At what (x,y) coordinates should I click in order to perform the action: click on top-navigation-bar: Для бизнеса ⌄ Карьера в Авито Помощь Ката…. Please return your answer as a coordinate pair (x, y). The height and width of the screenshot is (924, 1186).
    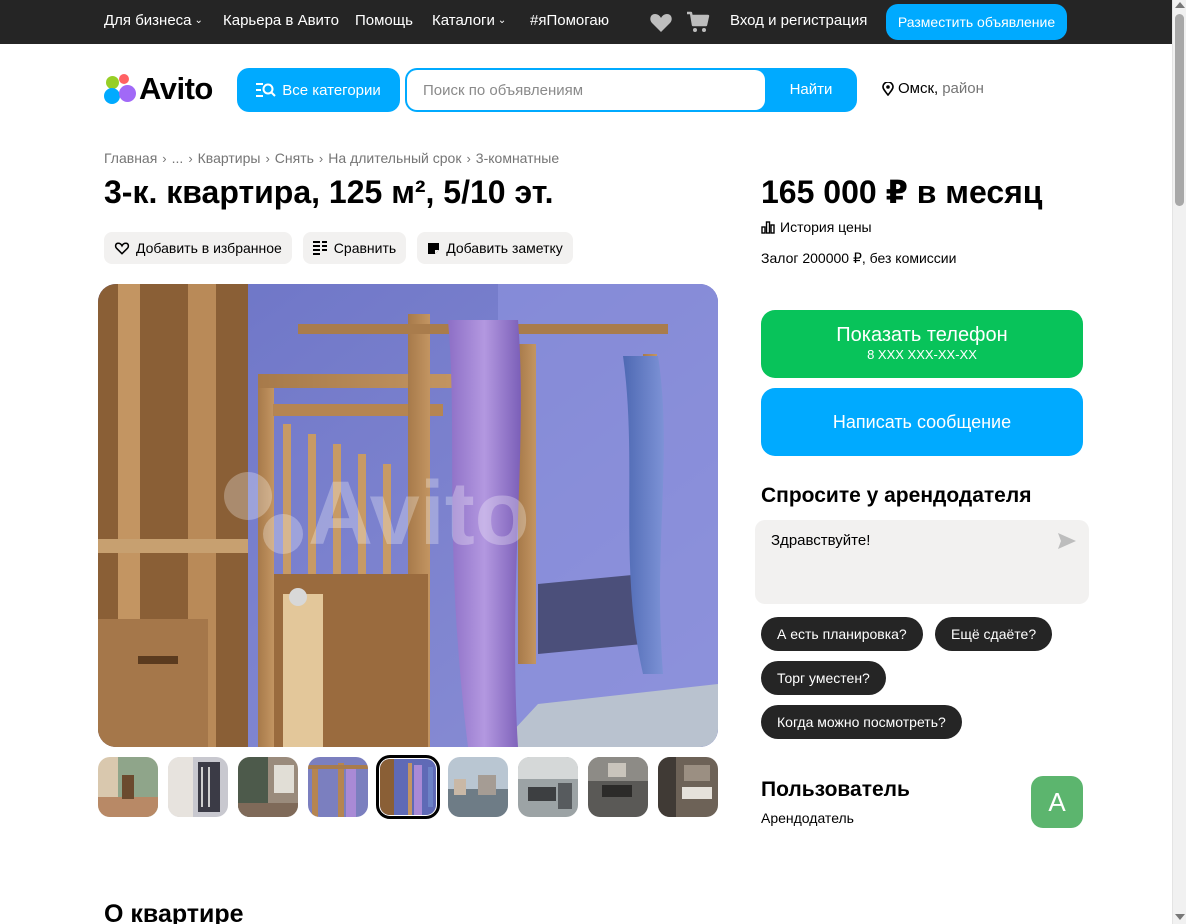
    Looking at the image, I should click on (586, 22).